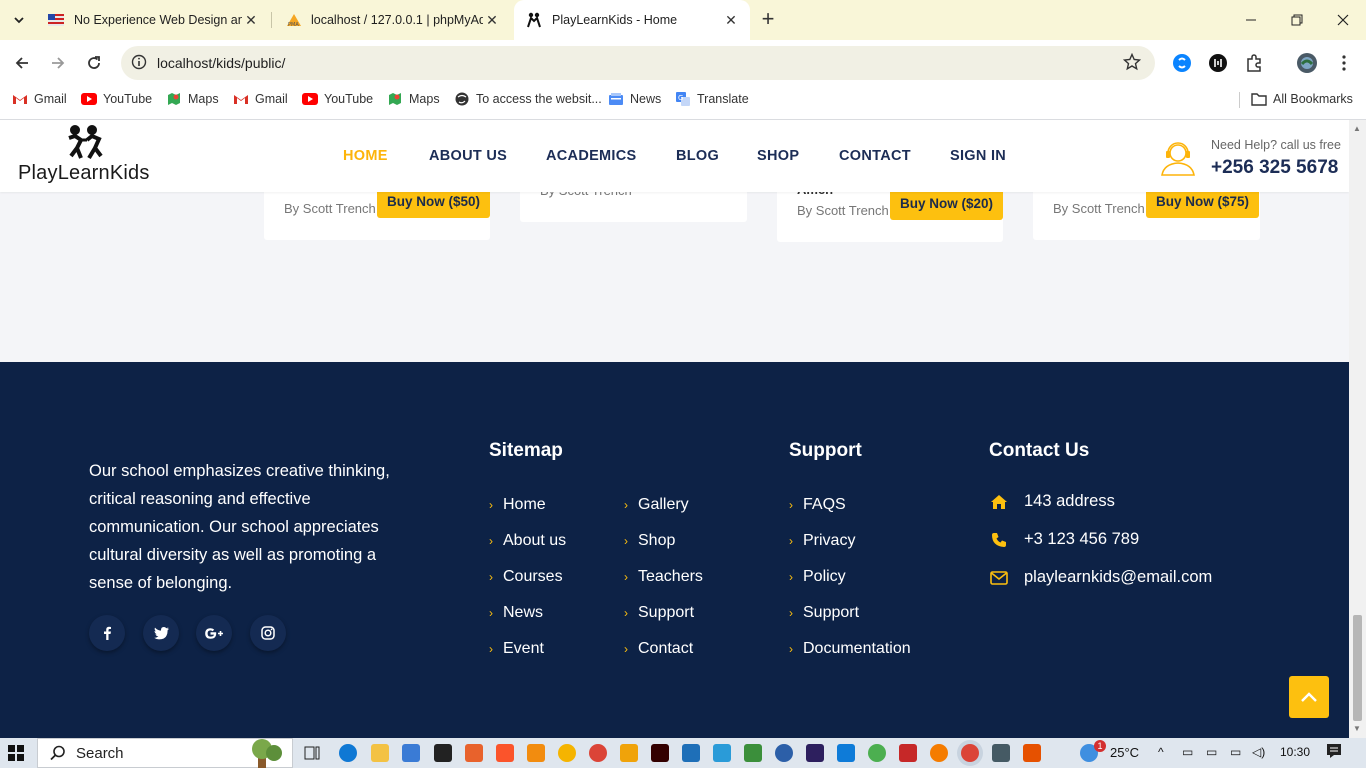  What do you see at coordinates (19, 20) in the screenshot?
I see `tab-search-button` at bounding box center [19, 20].